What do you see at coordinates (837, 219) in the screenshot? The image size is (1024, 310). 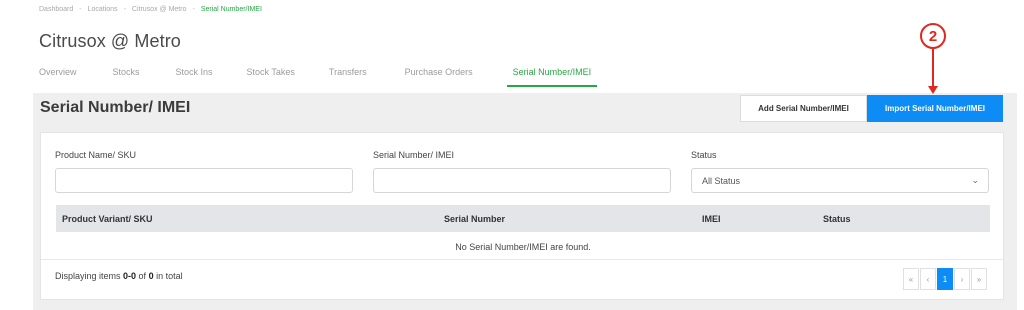 I see `column-status: Status` at bounding box center [837, 219].